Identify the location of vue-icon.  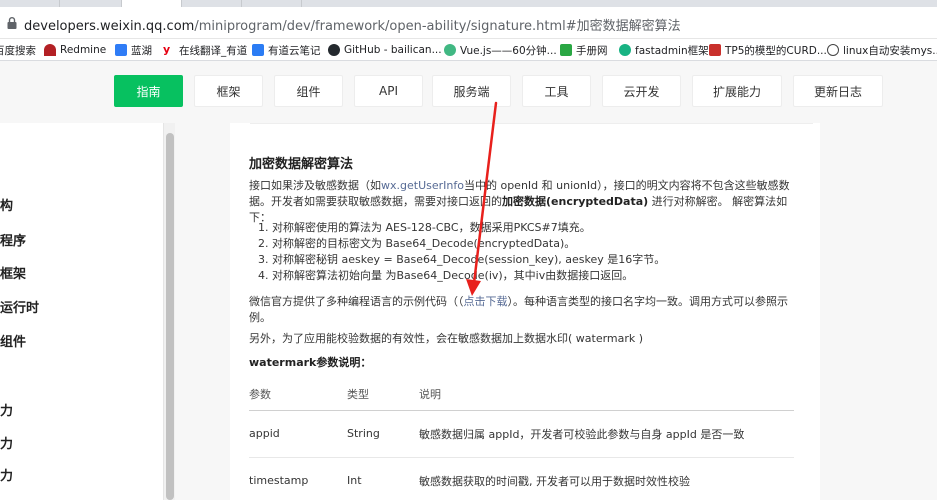
(450, 50).